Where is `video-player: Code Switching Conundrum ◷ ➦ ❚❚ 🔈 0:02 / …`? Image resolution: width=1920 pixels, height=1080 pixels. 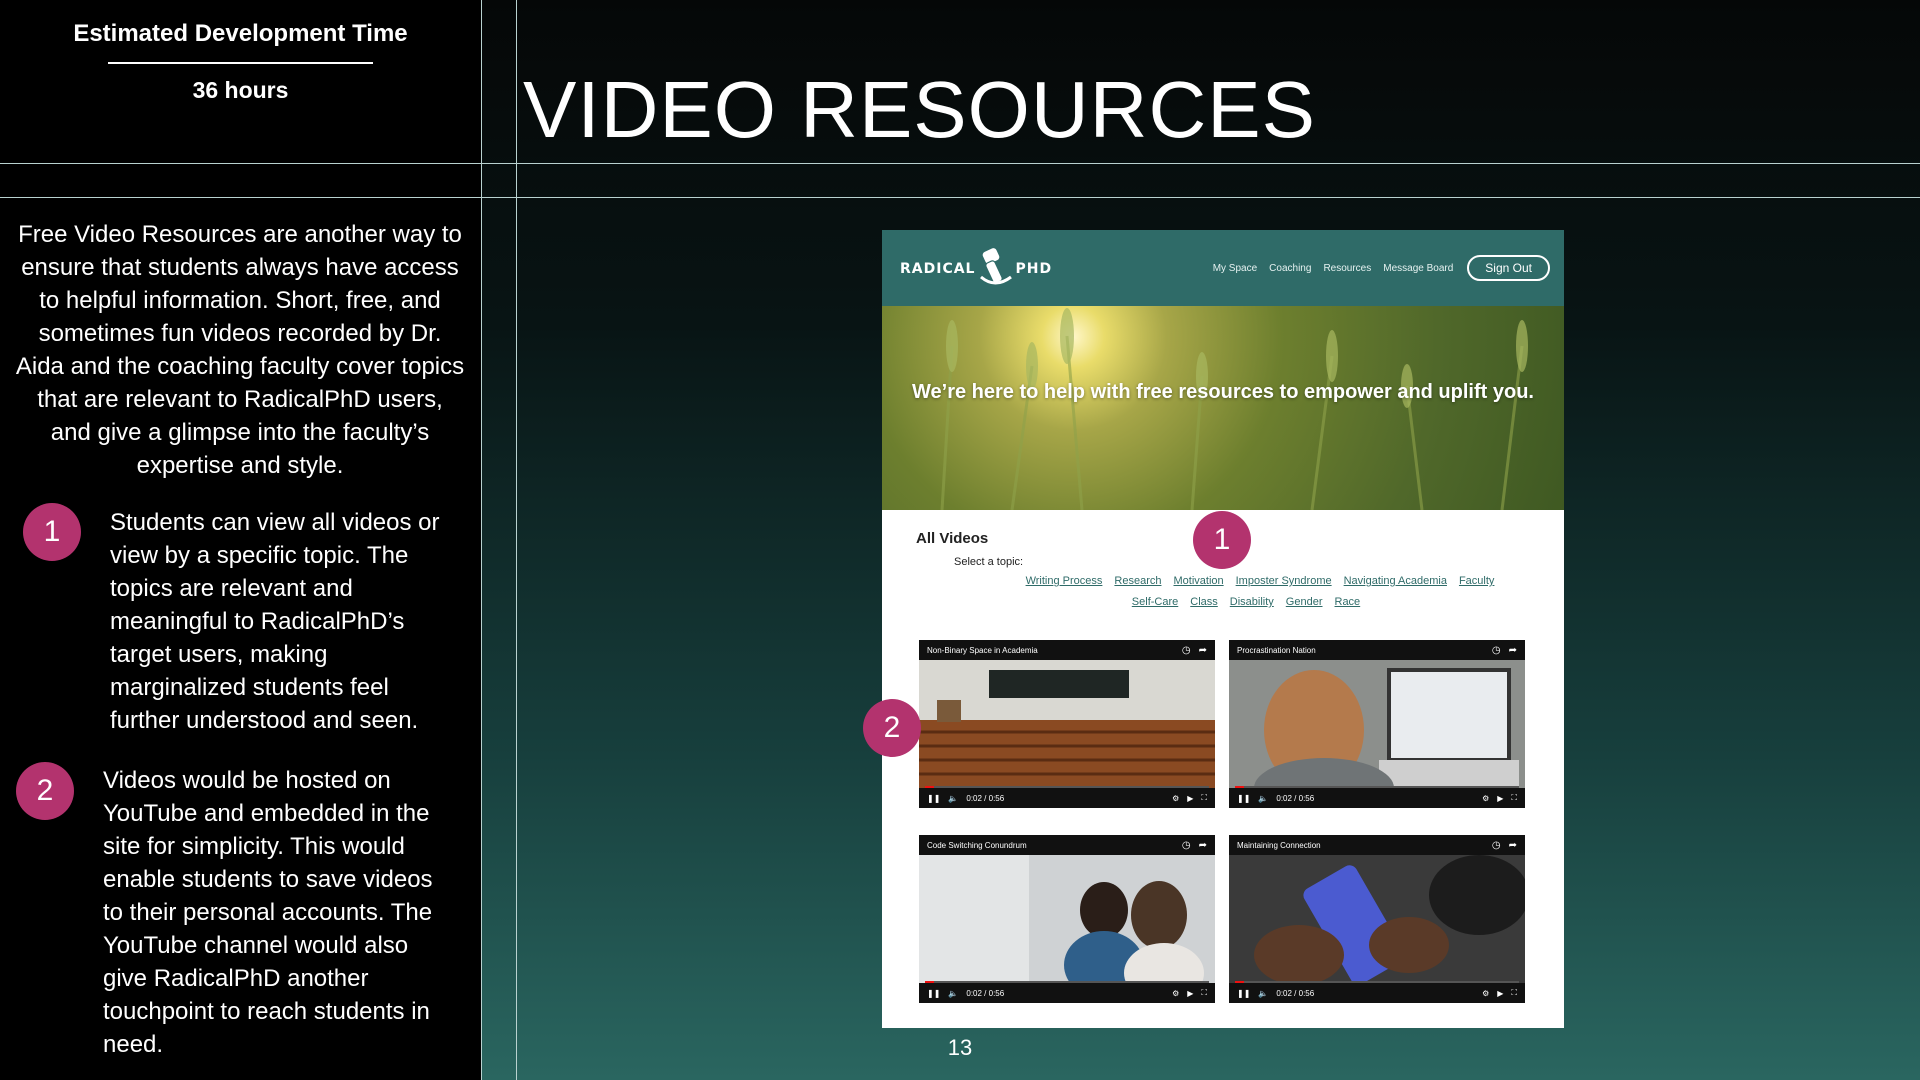
video-player: Code Switching Conundrum ◷ ➦ ❚❚ 🔈 0:02 / … is located at coordinates (1067, 919).